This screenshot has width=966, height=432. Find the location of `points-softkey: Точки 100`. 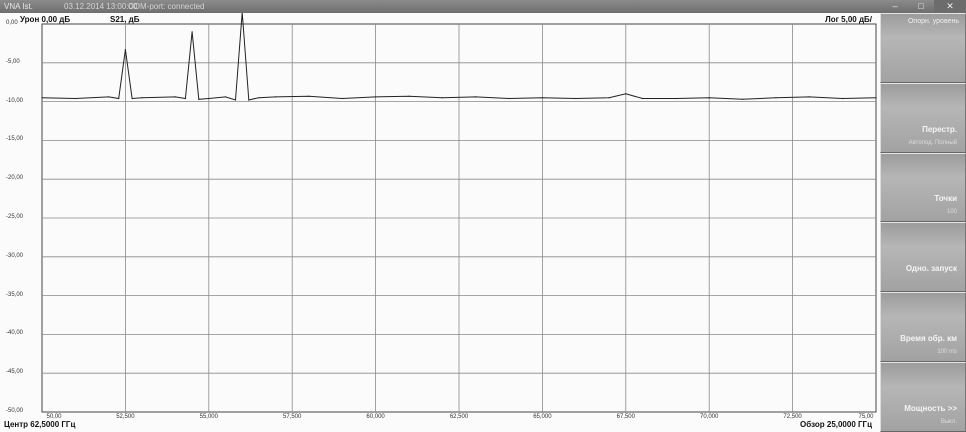

points-softkey: Точки 100 is located at coordinates (923, 187).